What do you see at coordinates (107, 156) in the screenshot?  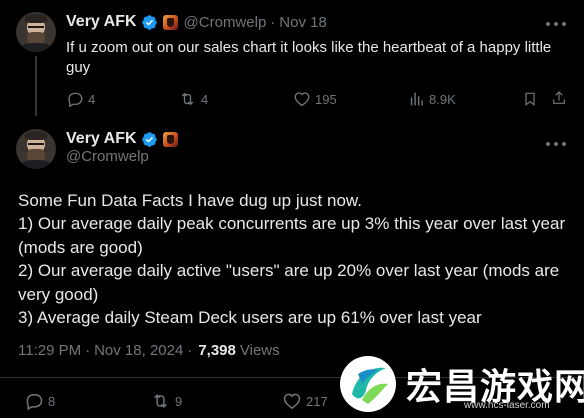 I see `main-handle: @Cromwelp` at bounding box center [107, 156].